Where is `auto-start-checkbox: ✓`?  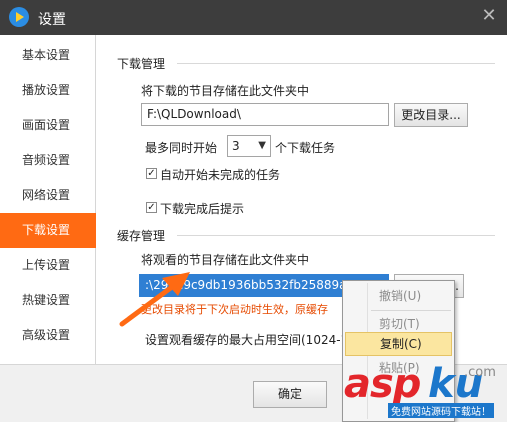
auto-start-checkbox: ✓ is located at coordinates (151, 173).